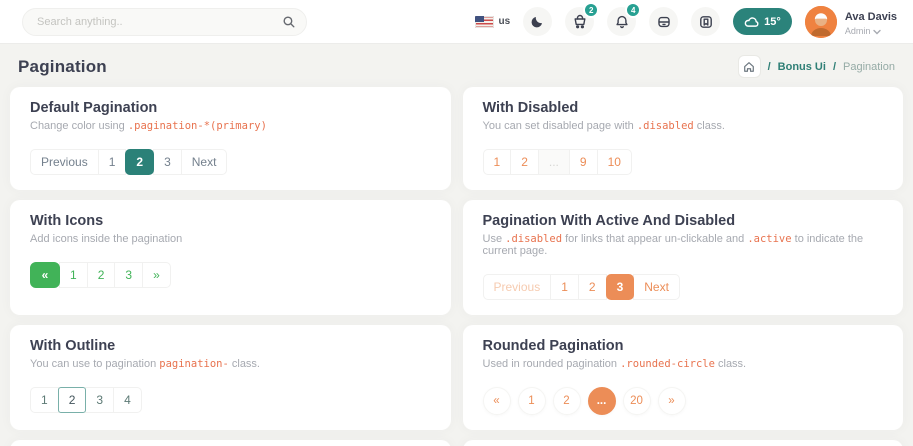 The width and height of the screenshot is (913, 446). Describe the element at coordinates (504, 21) in the screenshot. I see `language-label: us` at that location.